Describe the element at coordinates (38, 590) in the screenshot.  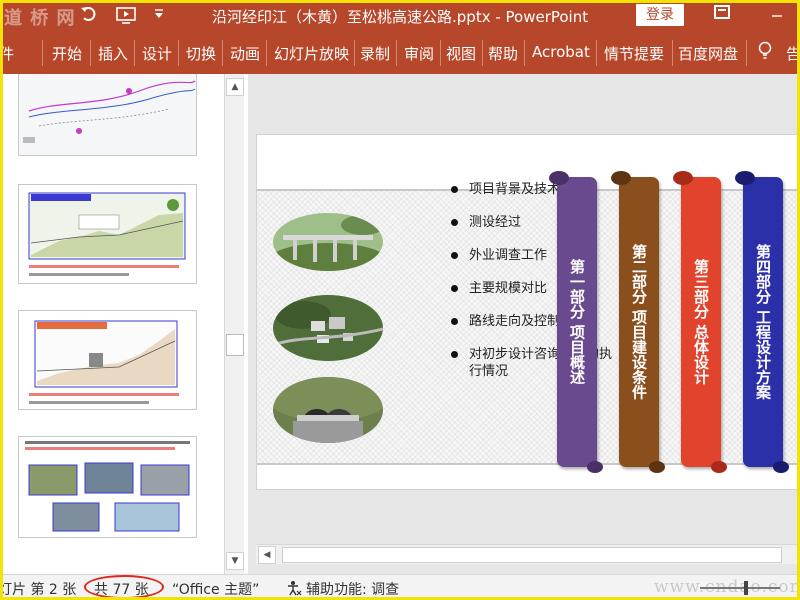
I see `slide-position: 灯片 第 2 张` at that location.